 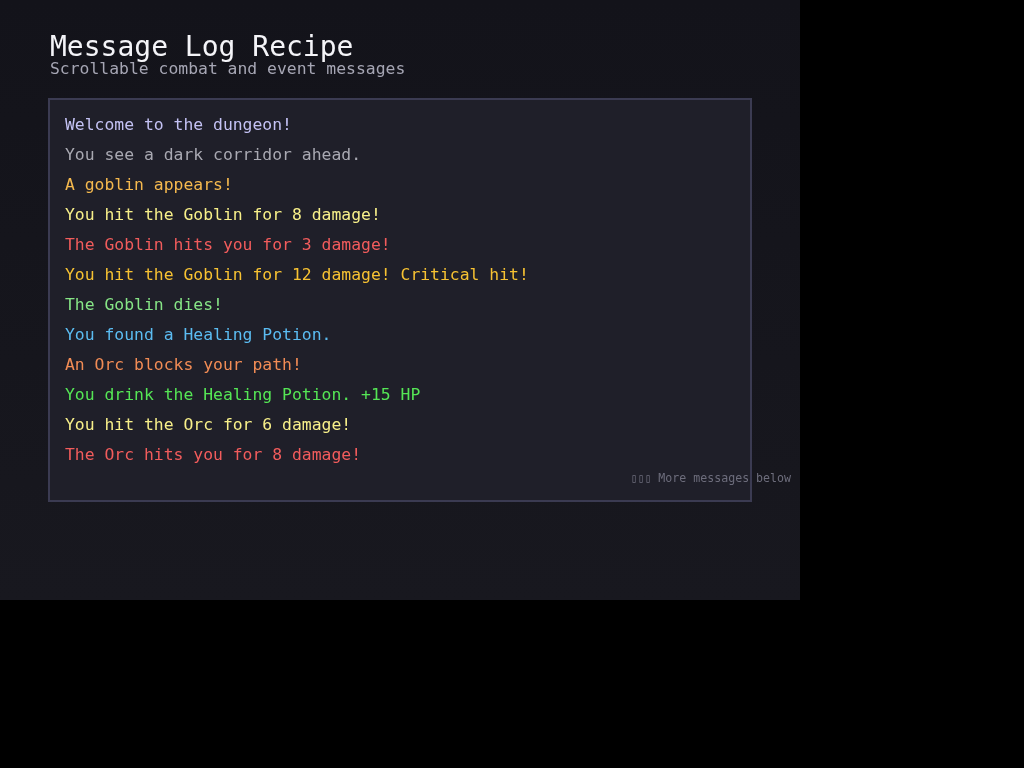 What do you see at coordinates (202, 46) in the screenshot?
I see `page-title: Message Log Recipe` at bounding box center [202, 46].